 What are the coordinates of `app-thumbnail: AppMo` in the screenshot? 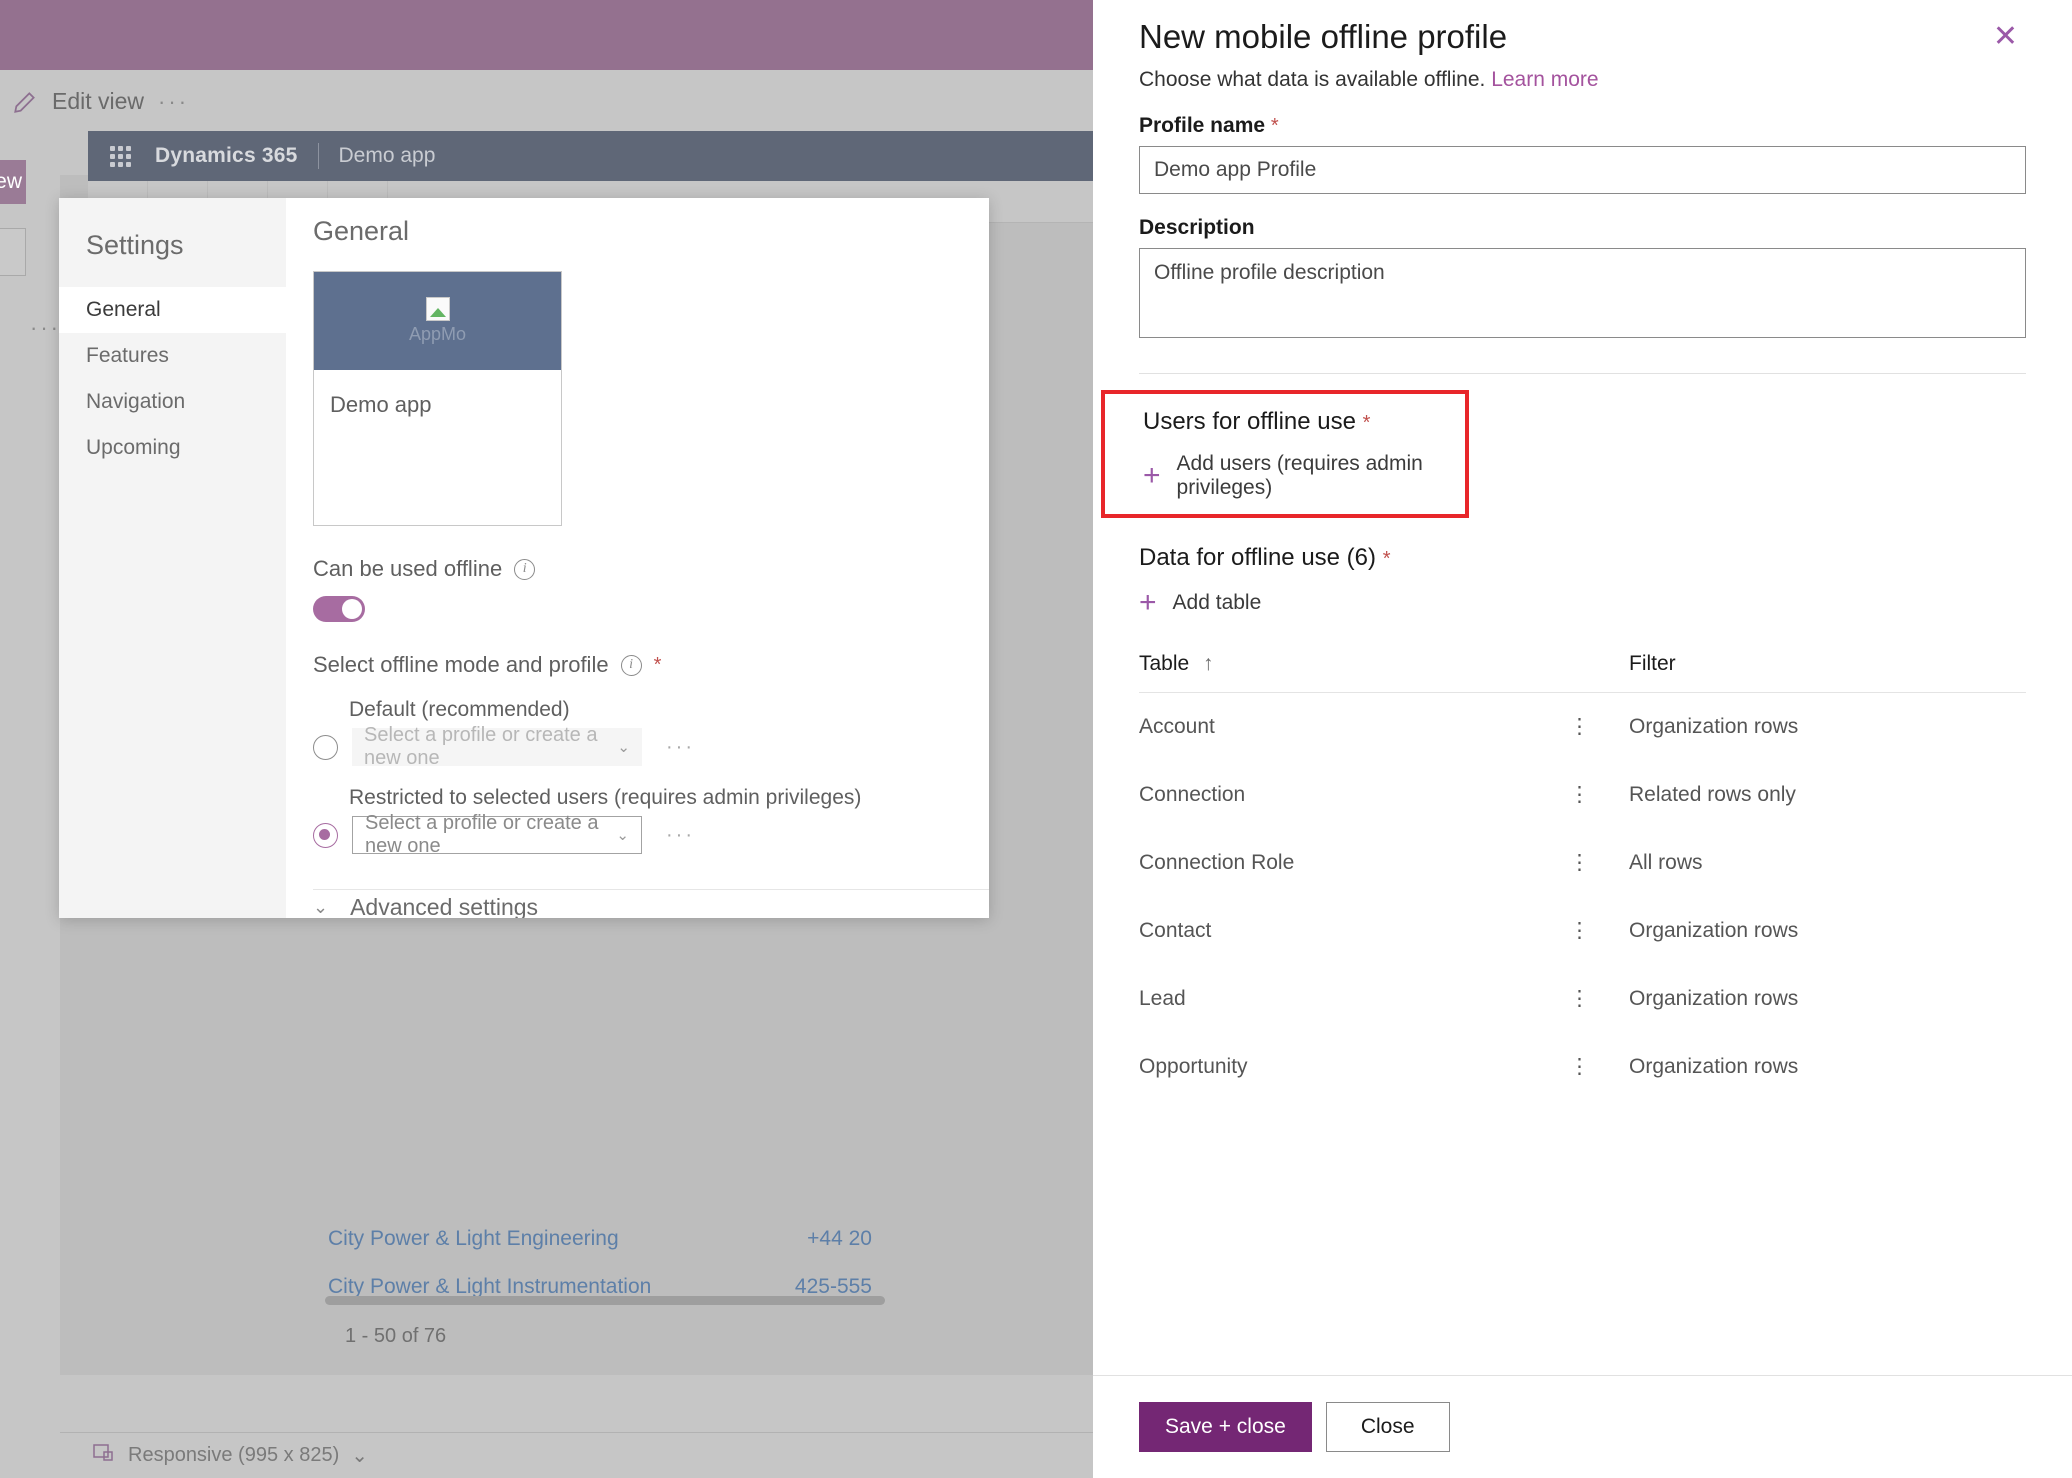 It's located at (437, 321).